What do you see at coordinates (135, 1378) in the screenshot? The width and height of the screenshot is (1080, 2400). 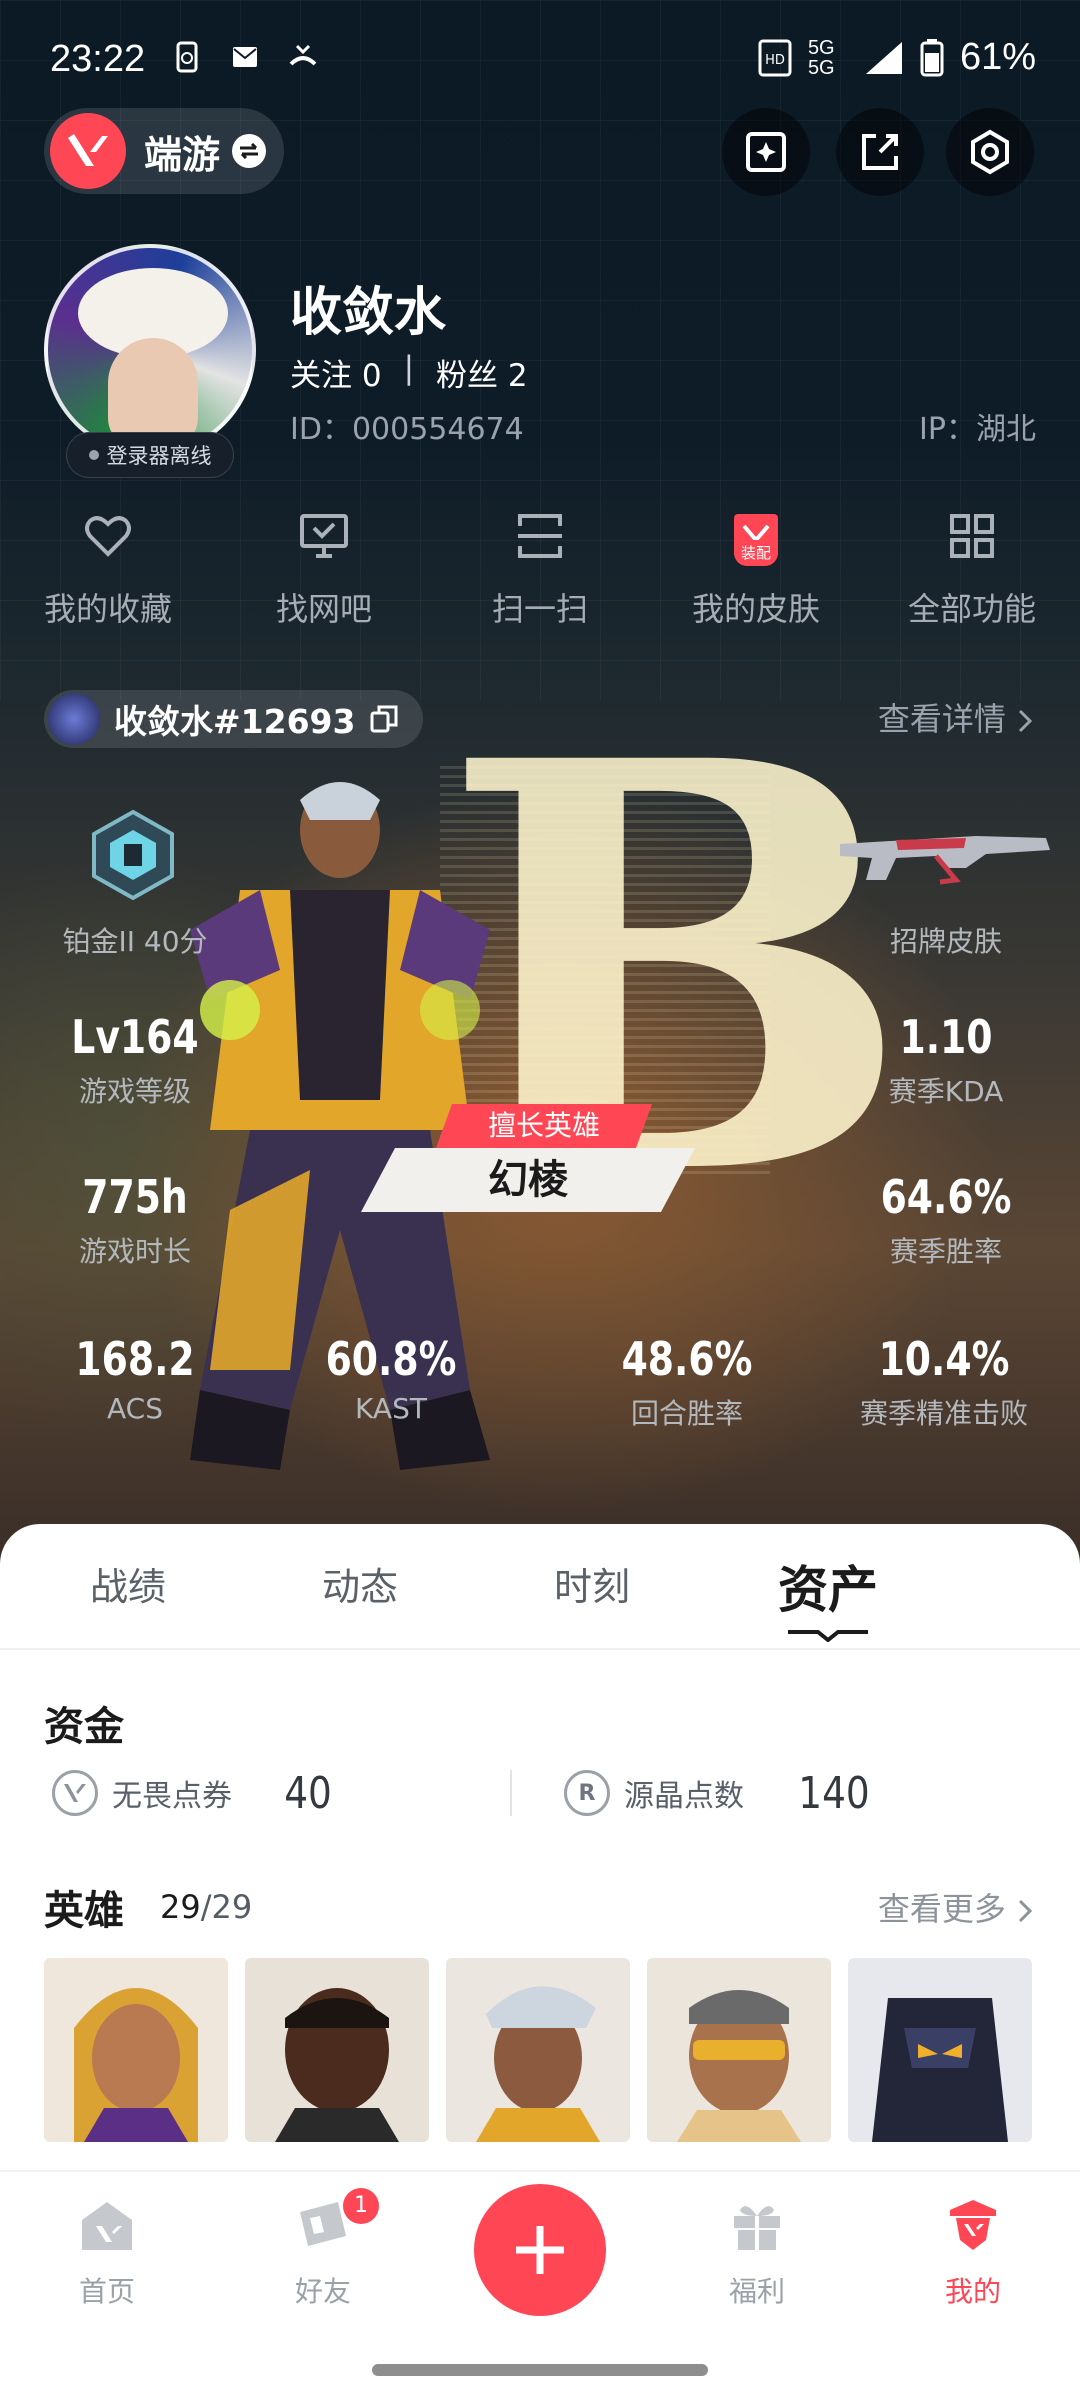 I see `stat-acs: 168.2 ACS` at bounding box center [135, 1378].